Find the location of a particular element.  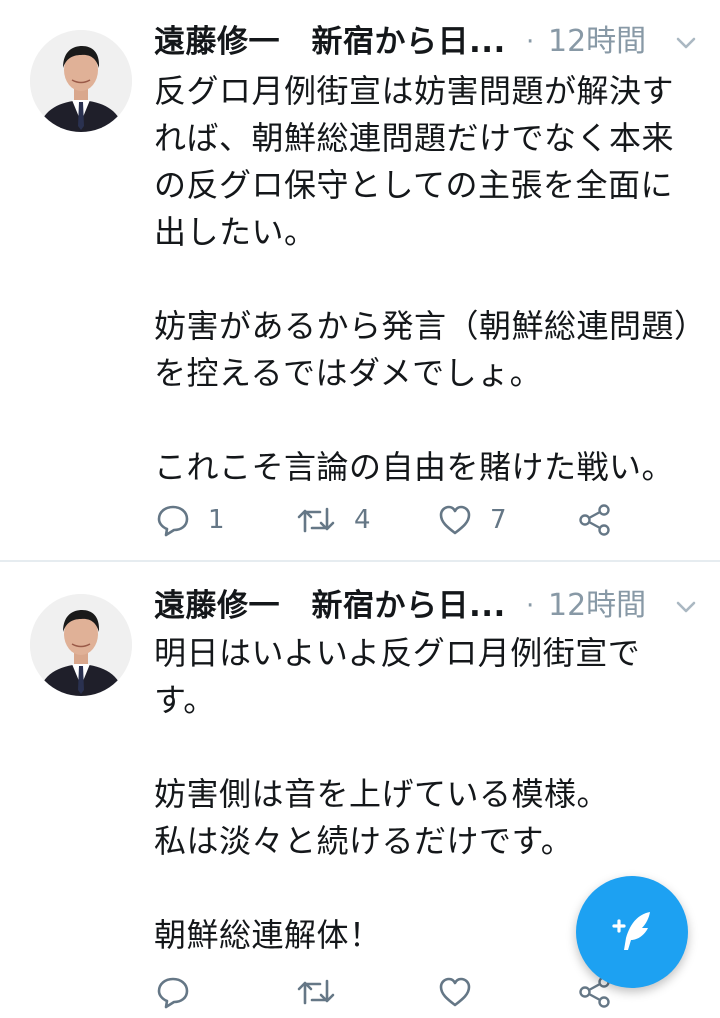

retweet-button is located at coordinates (325, 992).